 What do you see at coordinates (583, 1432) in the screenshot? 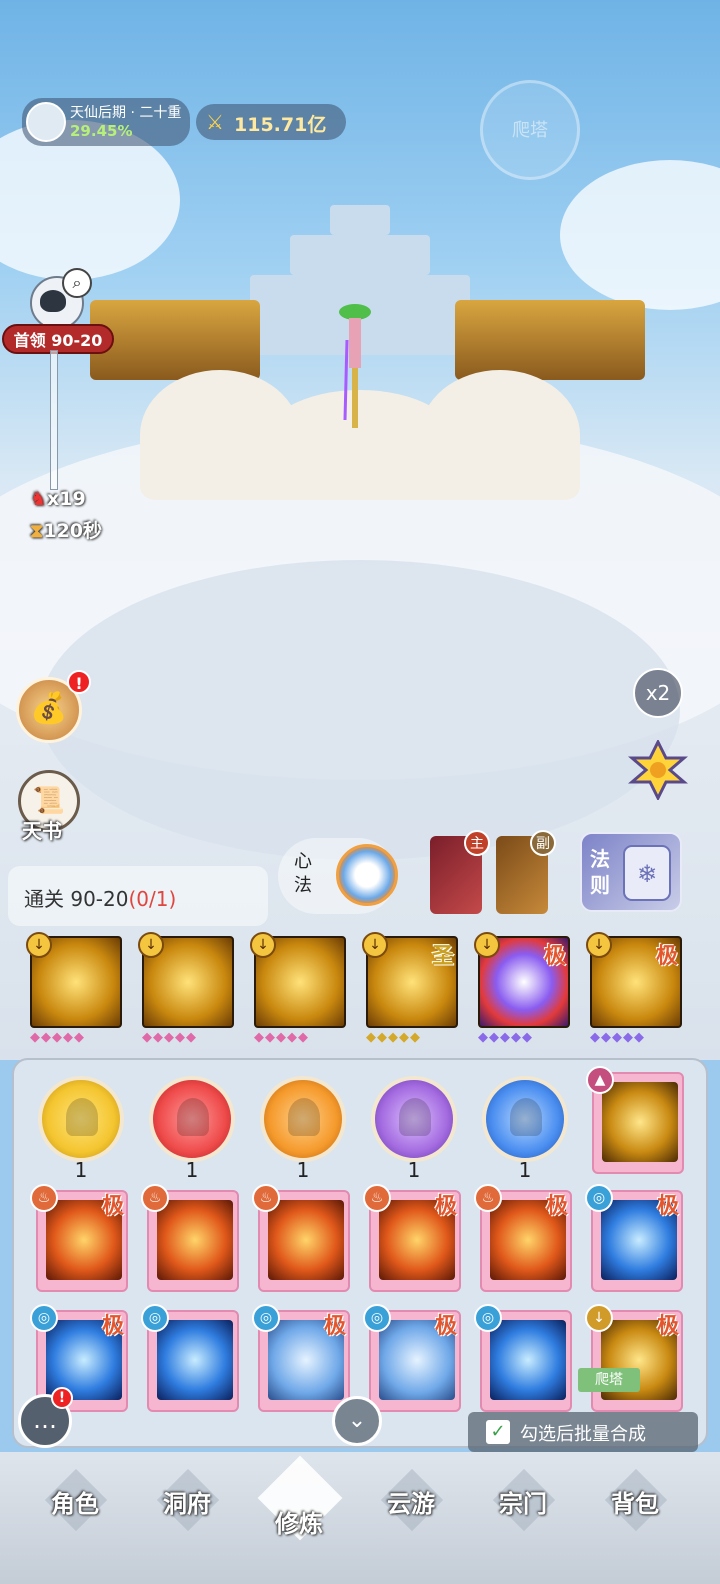
I see `batch-merge-button: ✓ 勾选后批量合成` at bounding box center [583, 1432].